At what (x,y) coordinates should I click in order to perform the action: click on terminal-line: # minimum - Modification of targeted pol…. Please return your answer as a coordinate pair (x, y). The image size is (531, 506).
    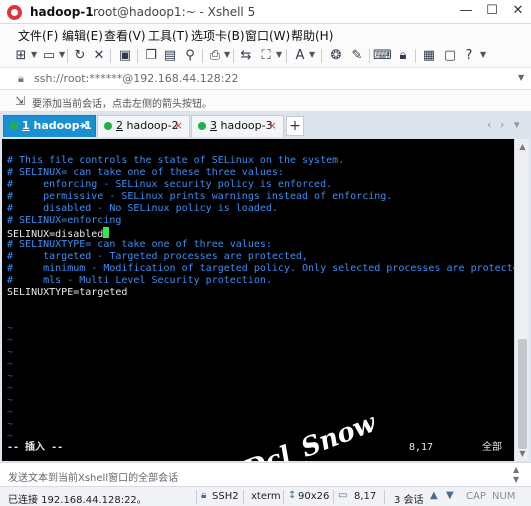
    Looking at the image, I should click on (269, 268).